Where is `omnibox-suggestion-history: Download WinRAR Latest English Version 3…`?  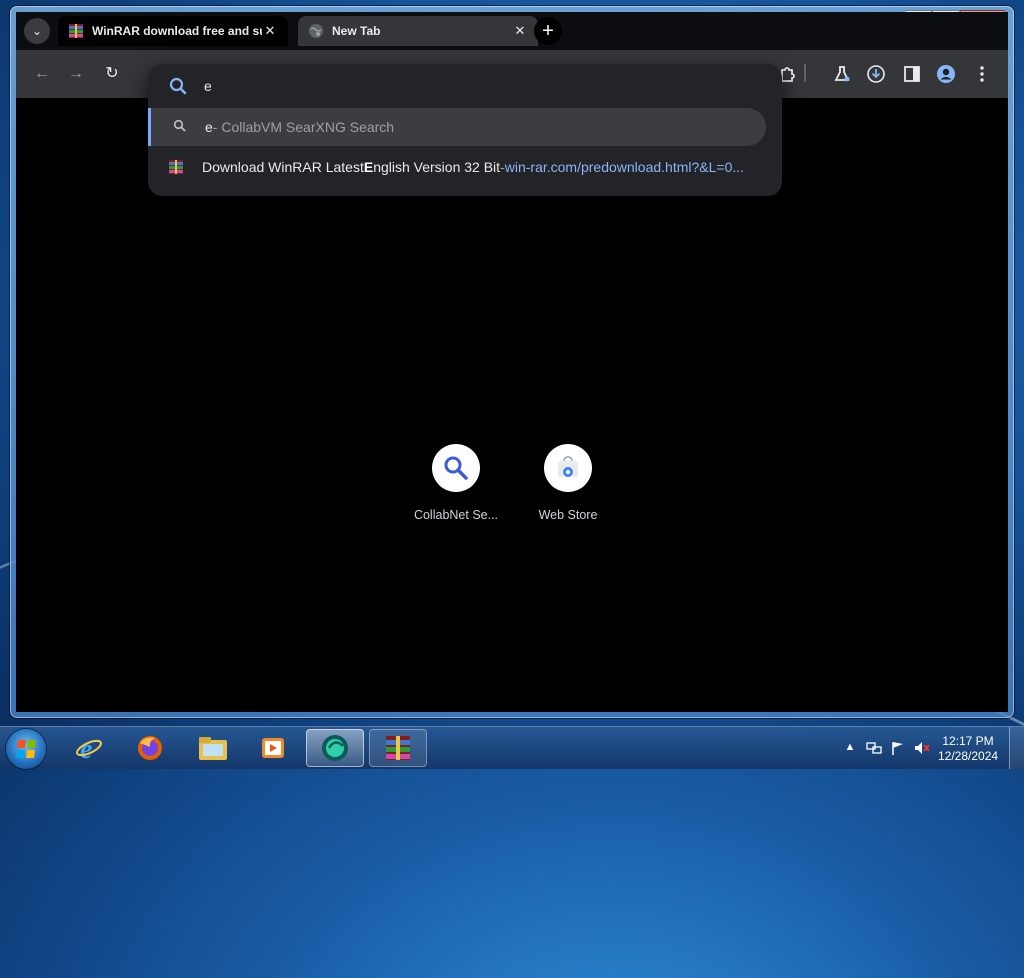 omnibox-suggestion-history: Download WinRAR Latest English Version 3… is located at coordinates (457, 167).